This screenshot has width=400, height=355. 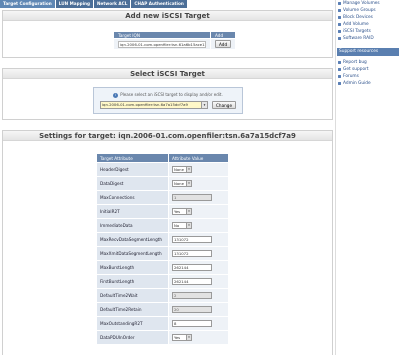 I want to click on settings-row: MaxRecvDataSegmentLength 131072, so click(x=162, y=239).